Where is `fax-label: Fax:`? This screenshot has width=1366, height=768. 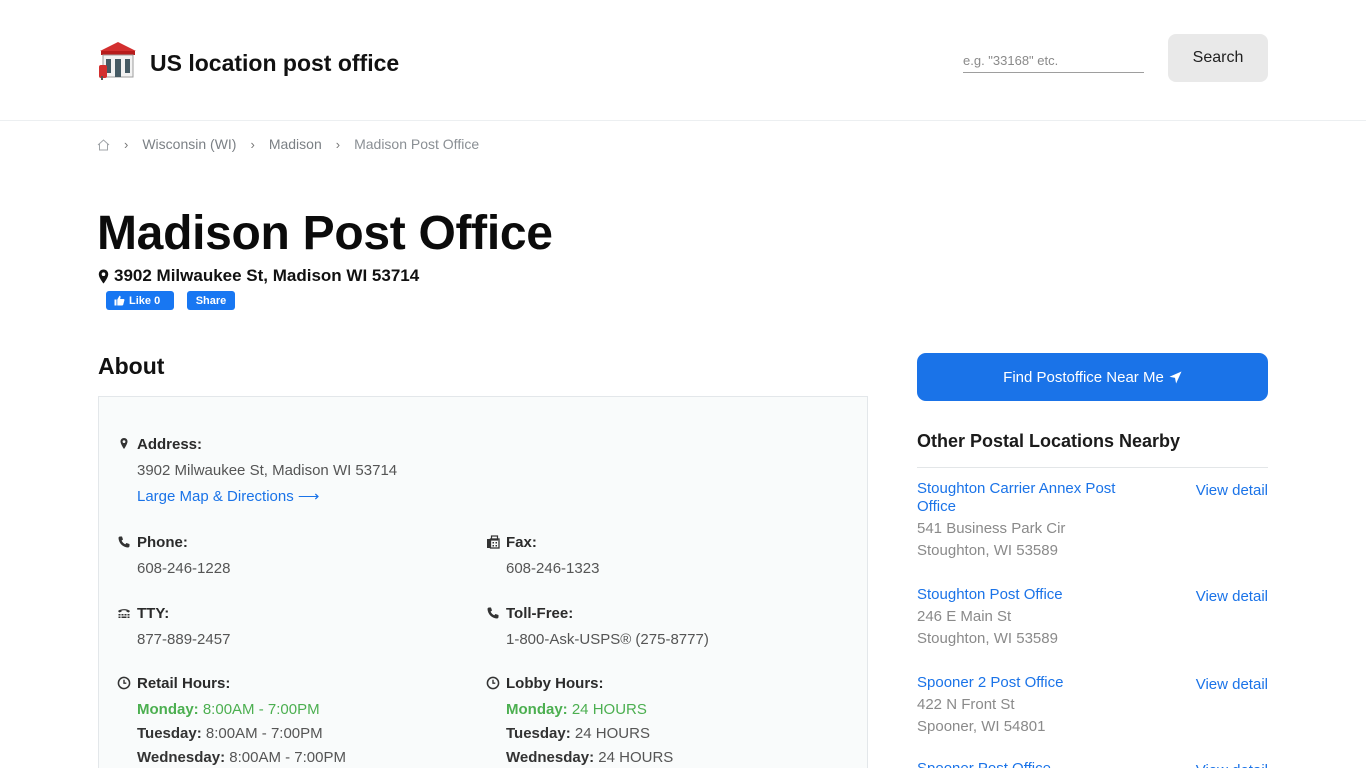 fax-label: Fax: is located at coordinates (521, 542).